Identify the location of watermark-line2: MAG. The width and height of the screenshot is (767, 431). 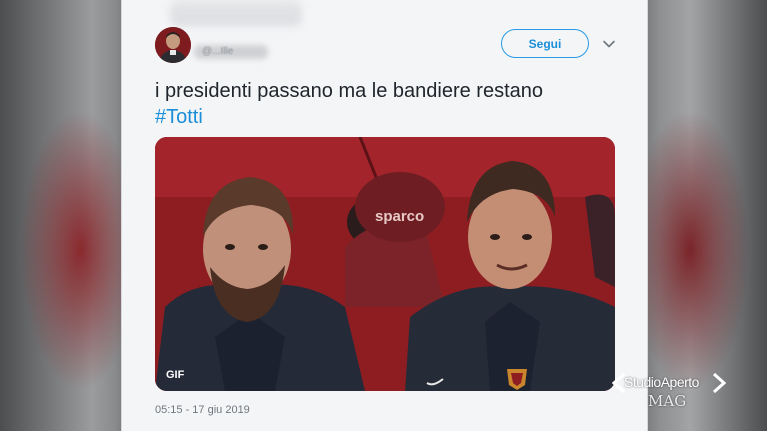
(667, 401).